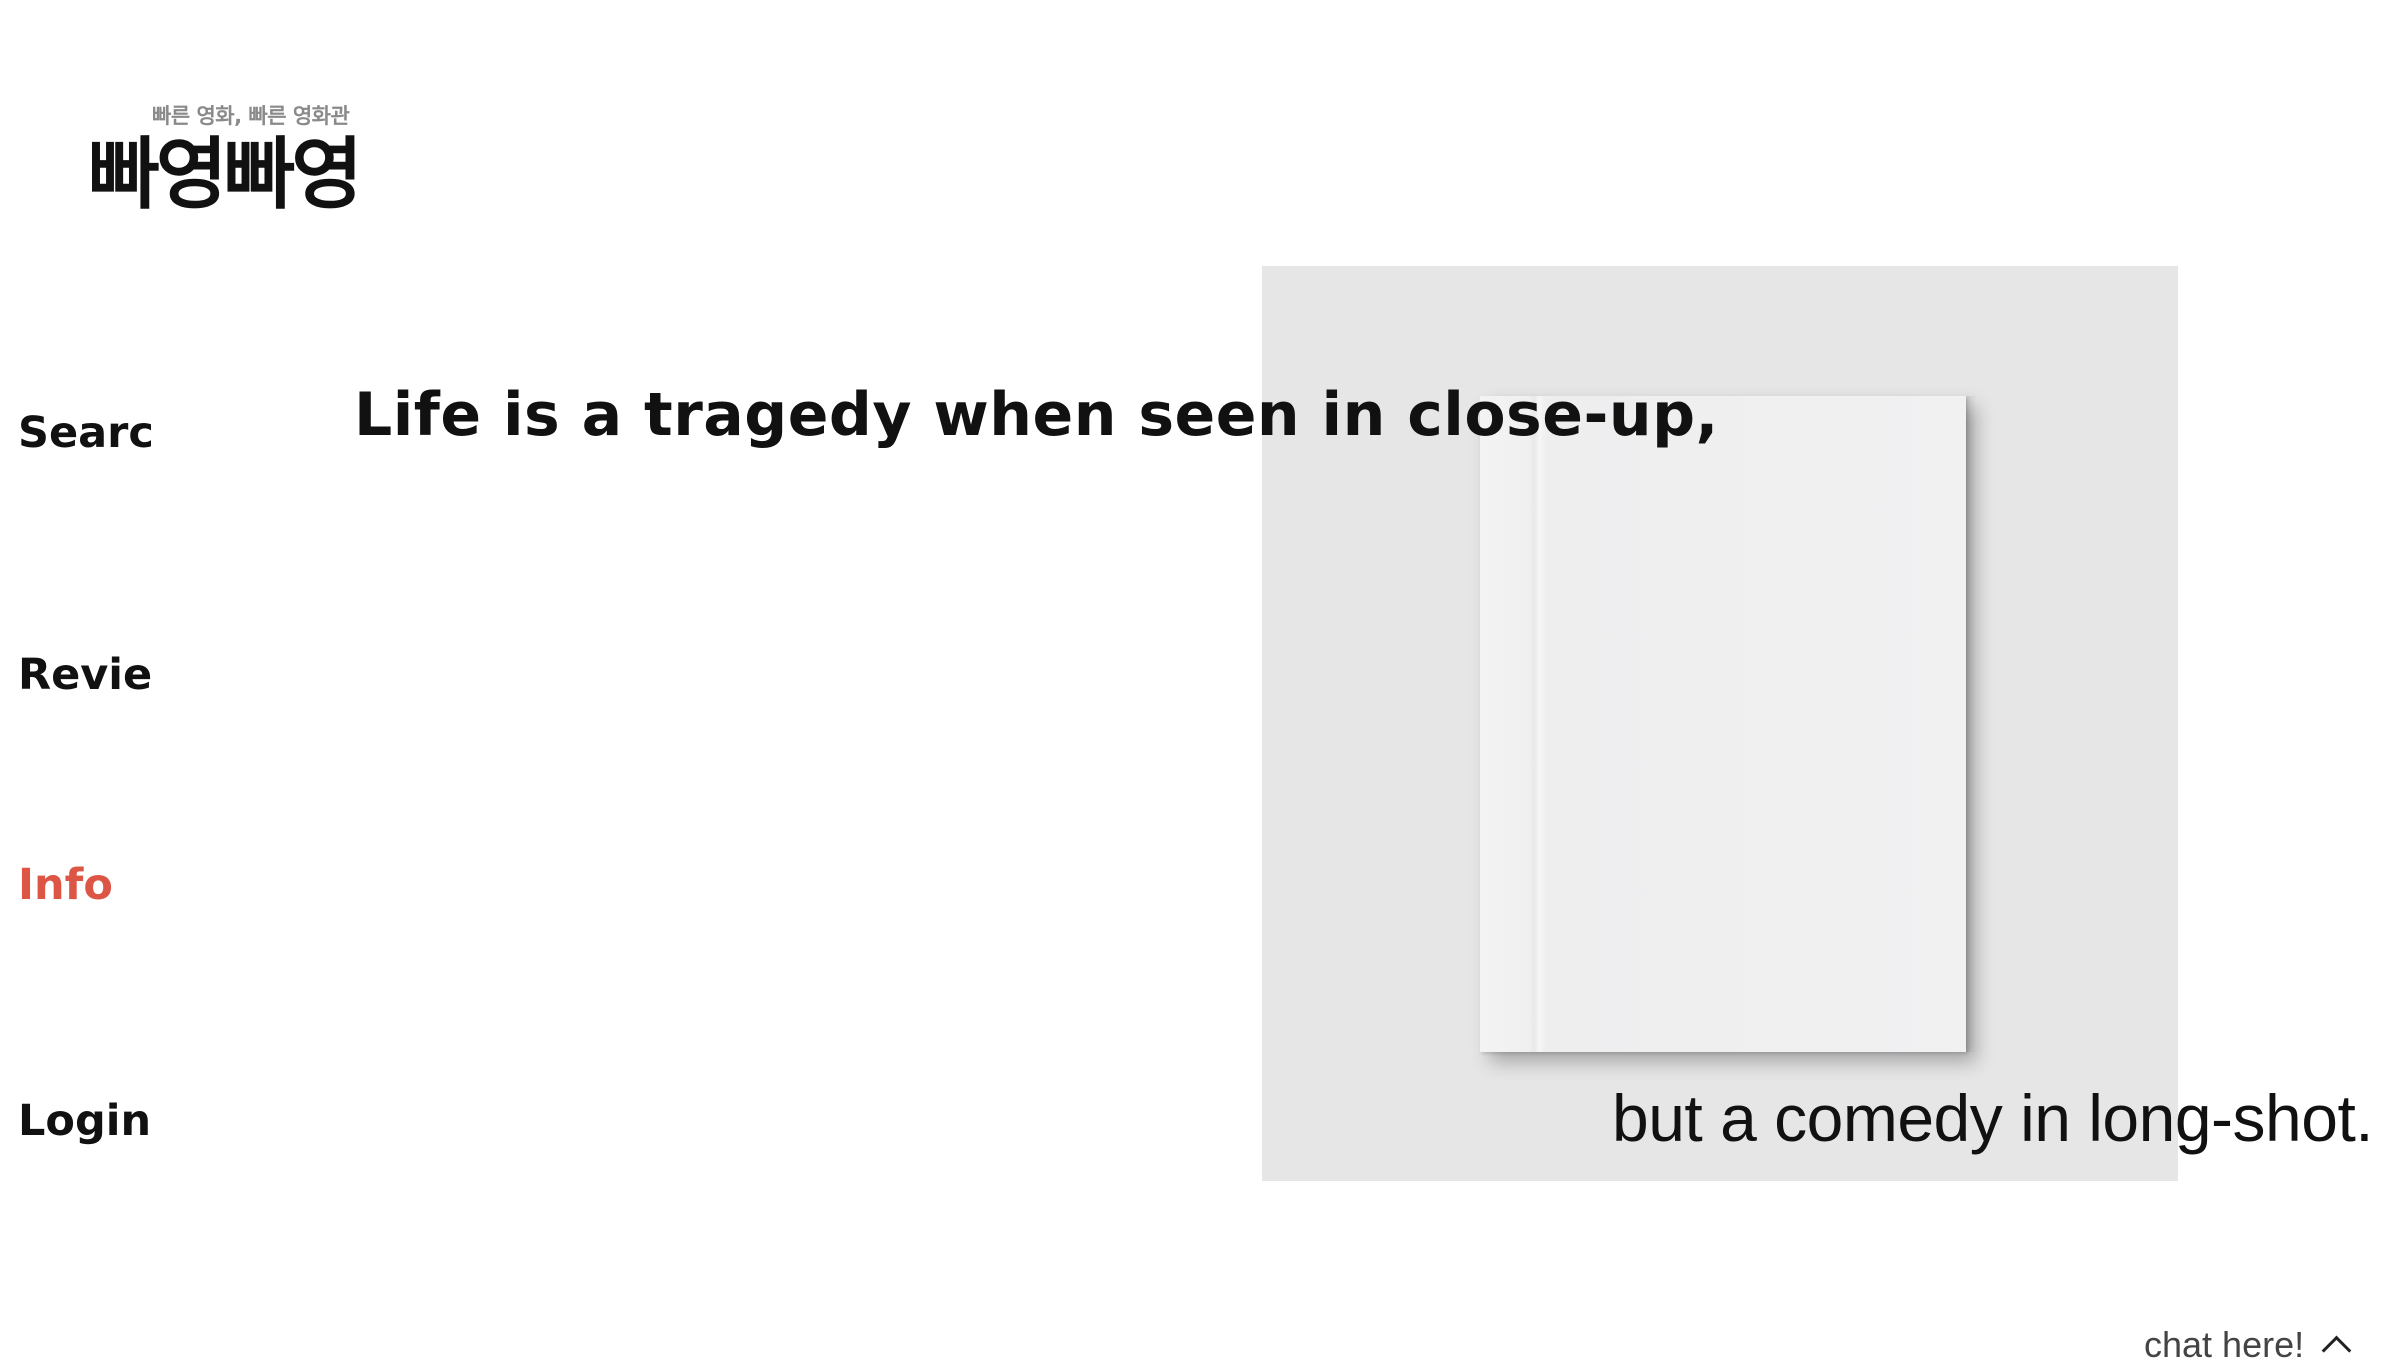 The height and width of the screenshot is (1362, 2400). What do you see at coordinates (2224, 1343) in the screenshot?
I see `chat-label: chat here!` at bounding box center [2224, 1343].